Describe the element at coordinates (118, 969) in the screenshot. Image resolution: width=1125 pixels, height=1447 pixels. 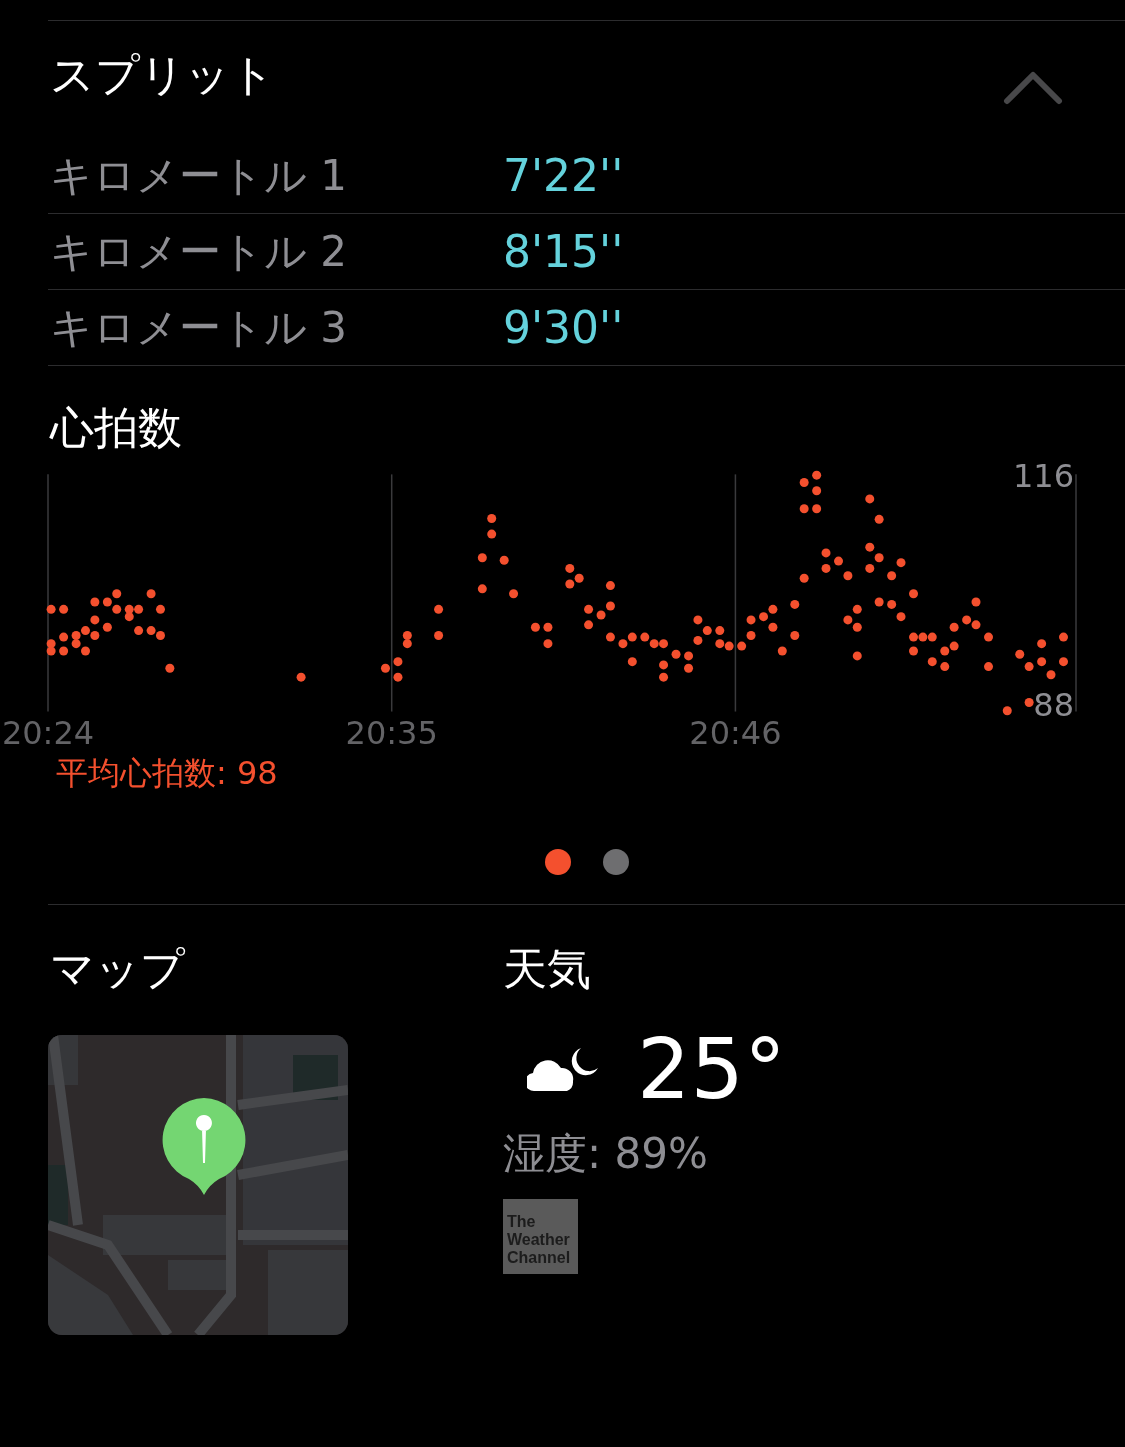
I see `section-title: マップ` at that location.